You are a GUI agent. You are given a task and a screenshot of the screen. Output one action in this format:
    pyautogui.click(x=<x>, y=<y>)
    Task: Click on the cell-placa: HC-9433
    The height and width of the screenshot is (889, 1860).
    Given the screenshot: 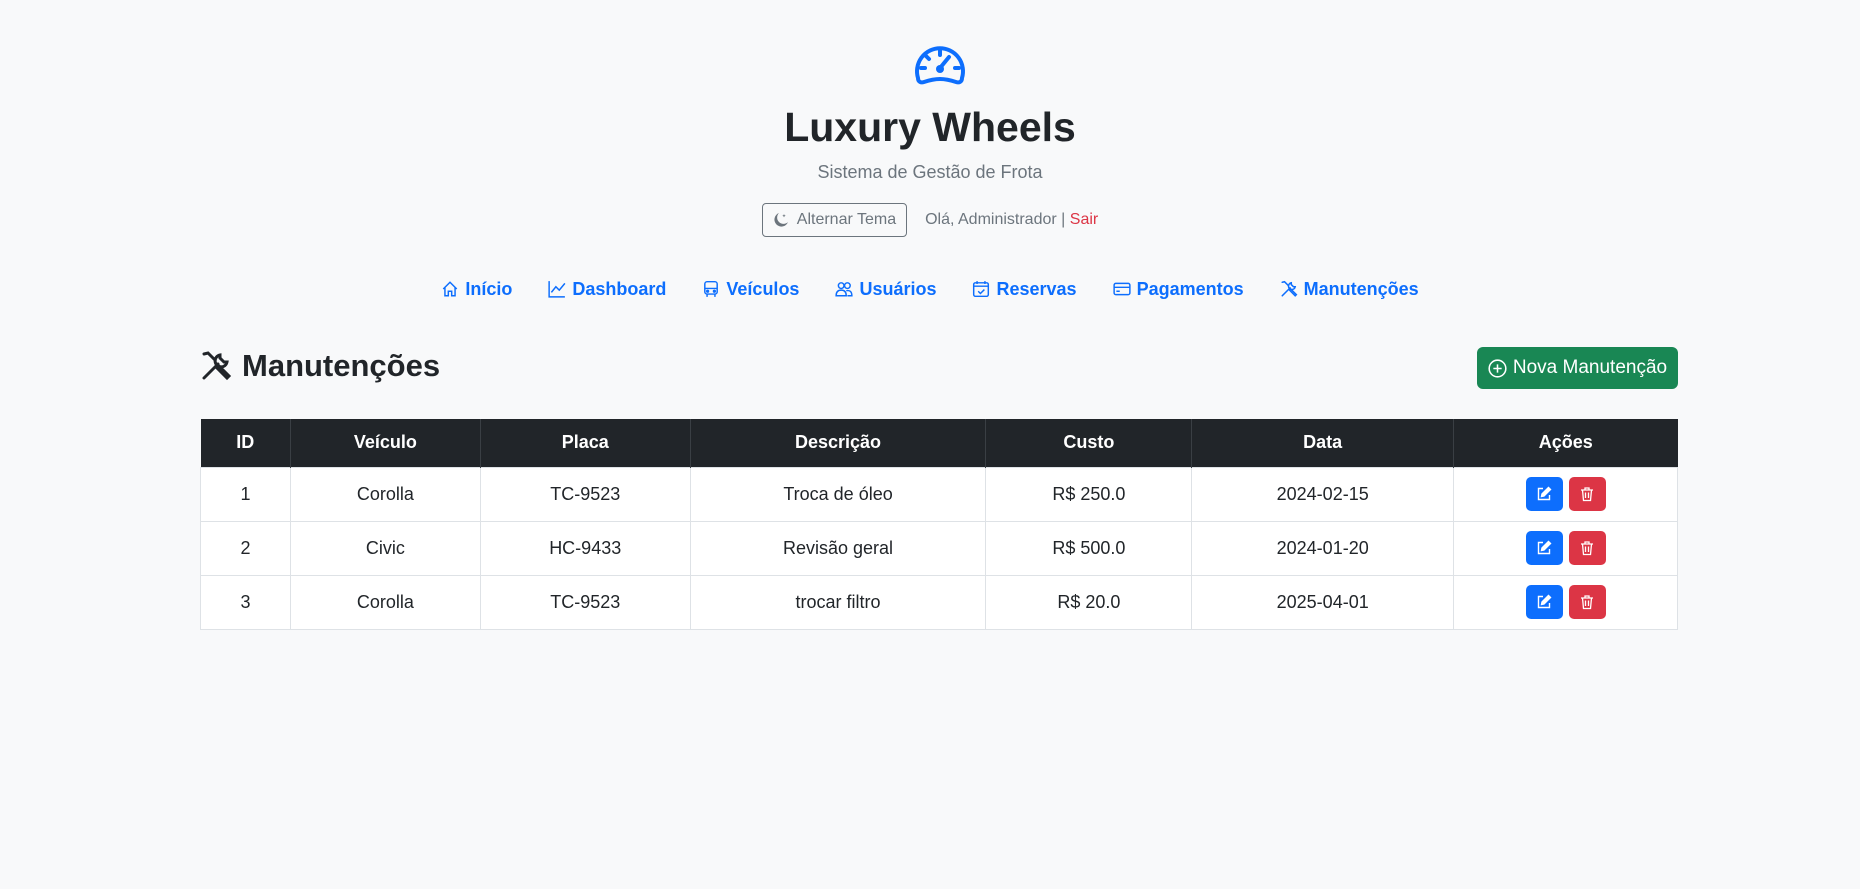 What is the action you would take?
    pyautogui.click(x=585, y=548)
    